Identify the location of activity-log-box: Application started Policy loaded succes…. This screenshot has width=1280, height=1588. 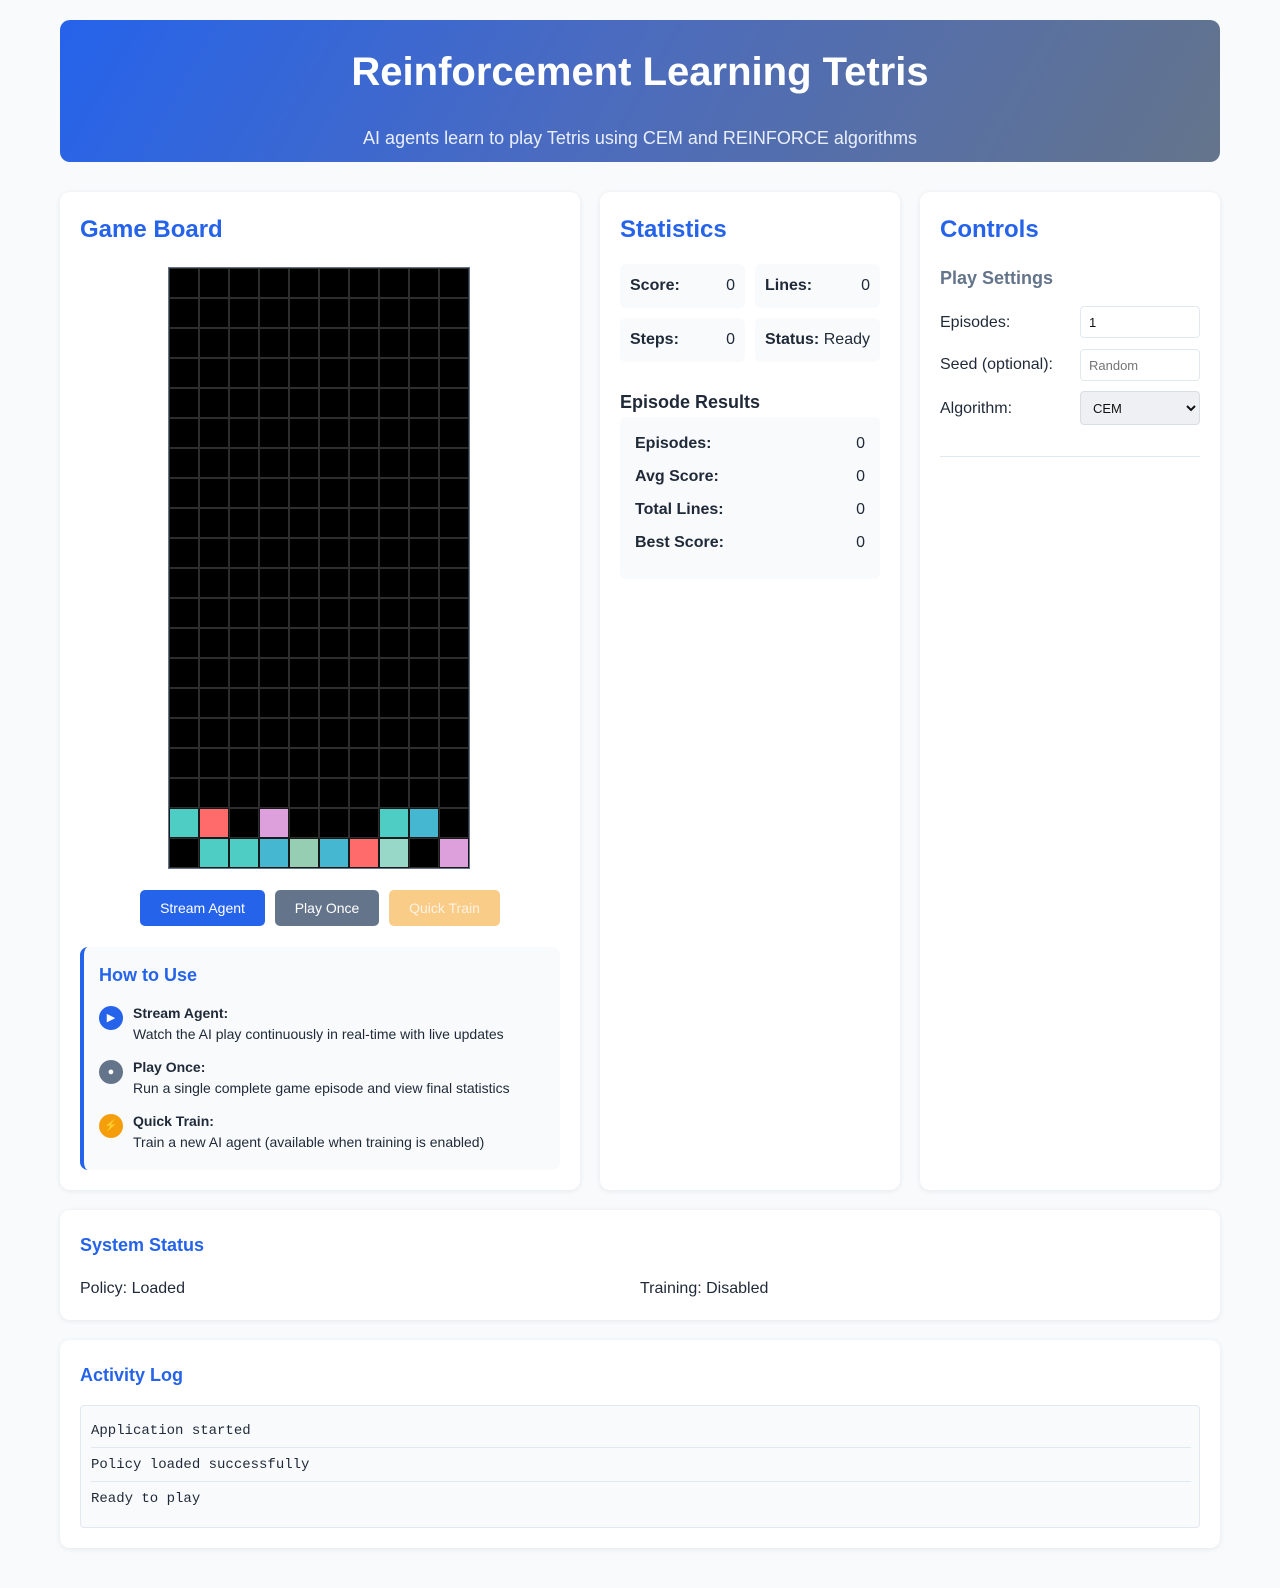
(640, 1466).